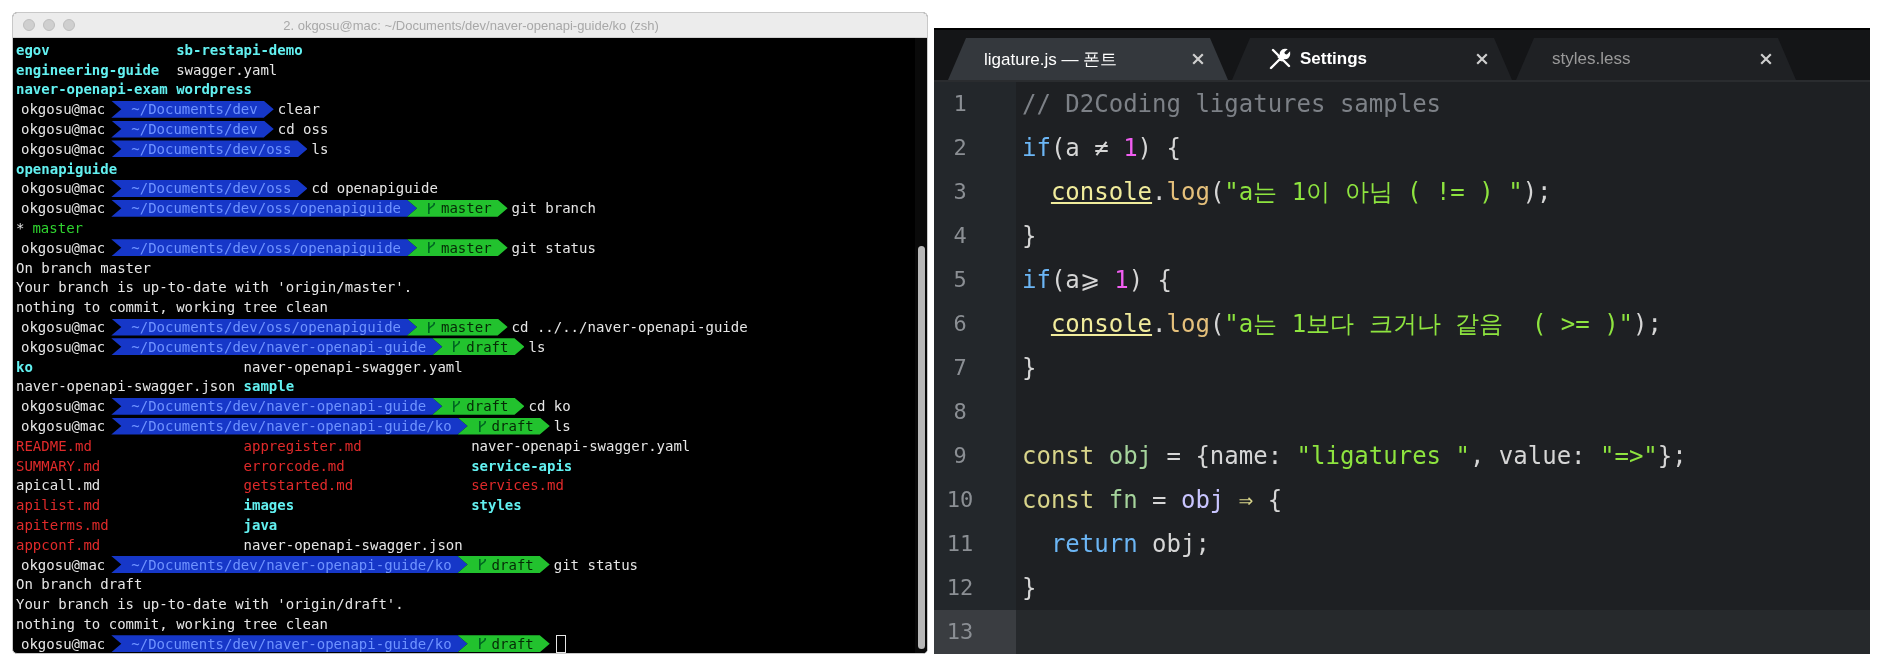 The height and width of the screenshot is (666, 1878). What do you see at coordinates (126, 386) in the screenshot?
I see `file-name: naver-openapi-swagger.json` at bounding box center [126, 386].